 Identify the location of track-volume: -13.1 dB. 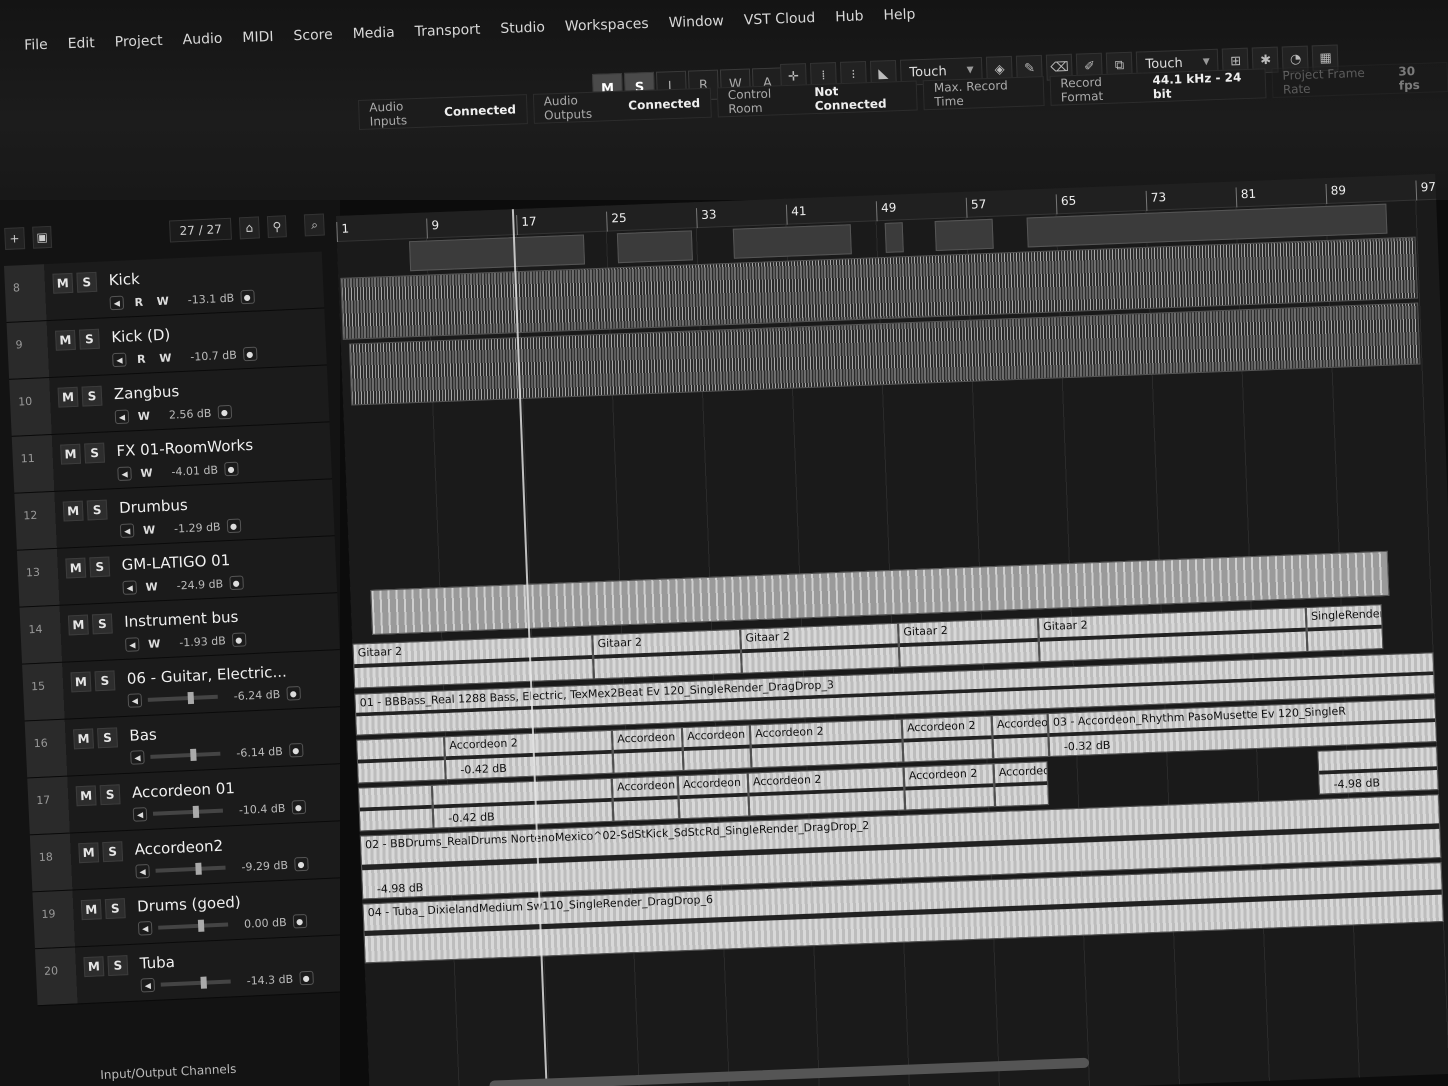
(210, 298).